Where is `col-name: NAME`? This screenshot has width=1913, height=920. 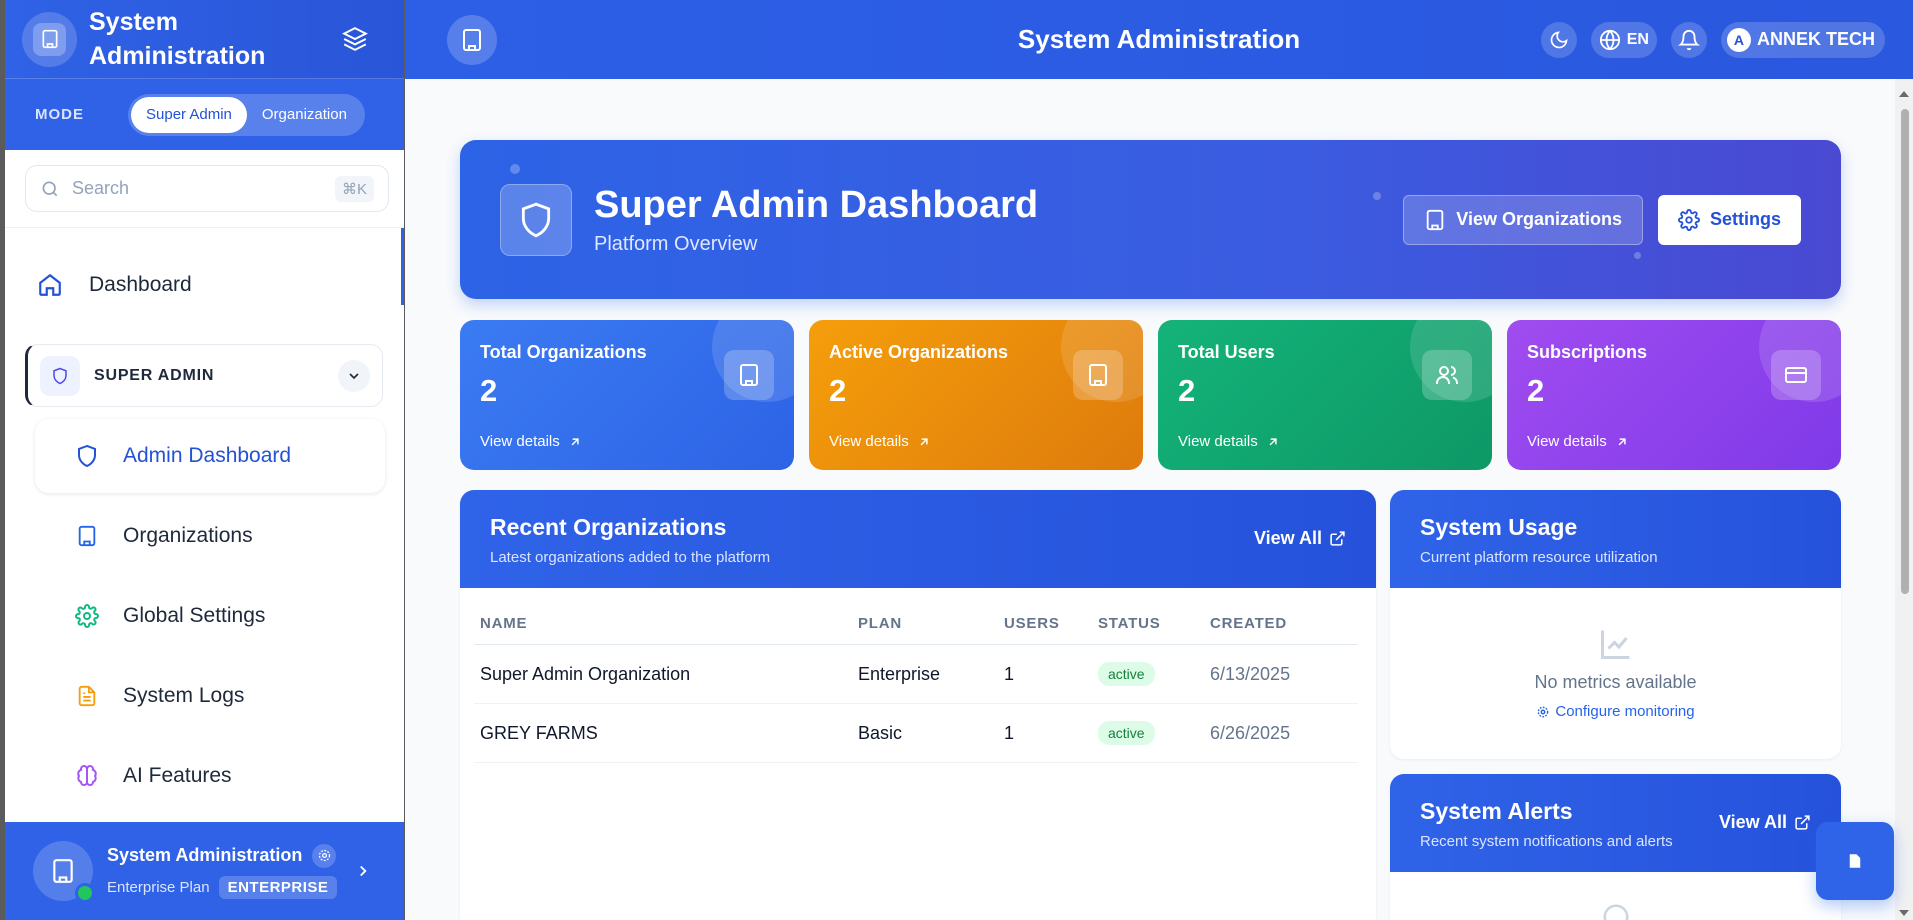 col-name: NAME is located at coordinates (663, 621).